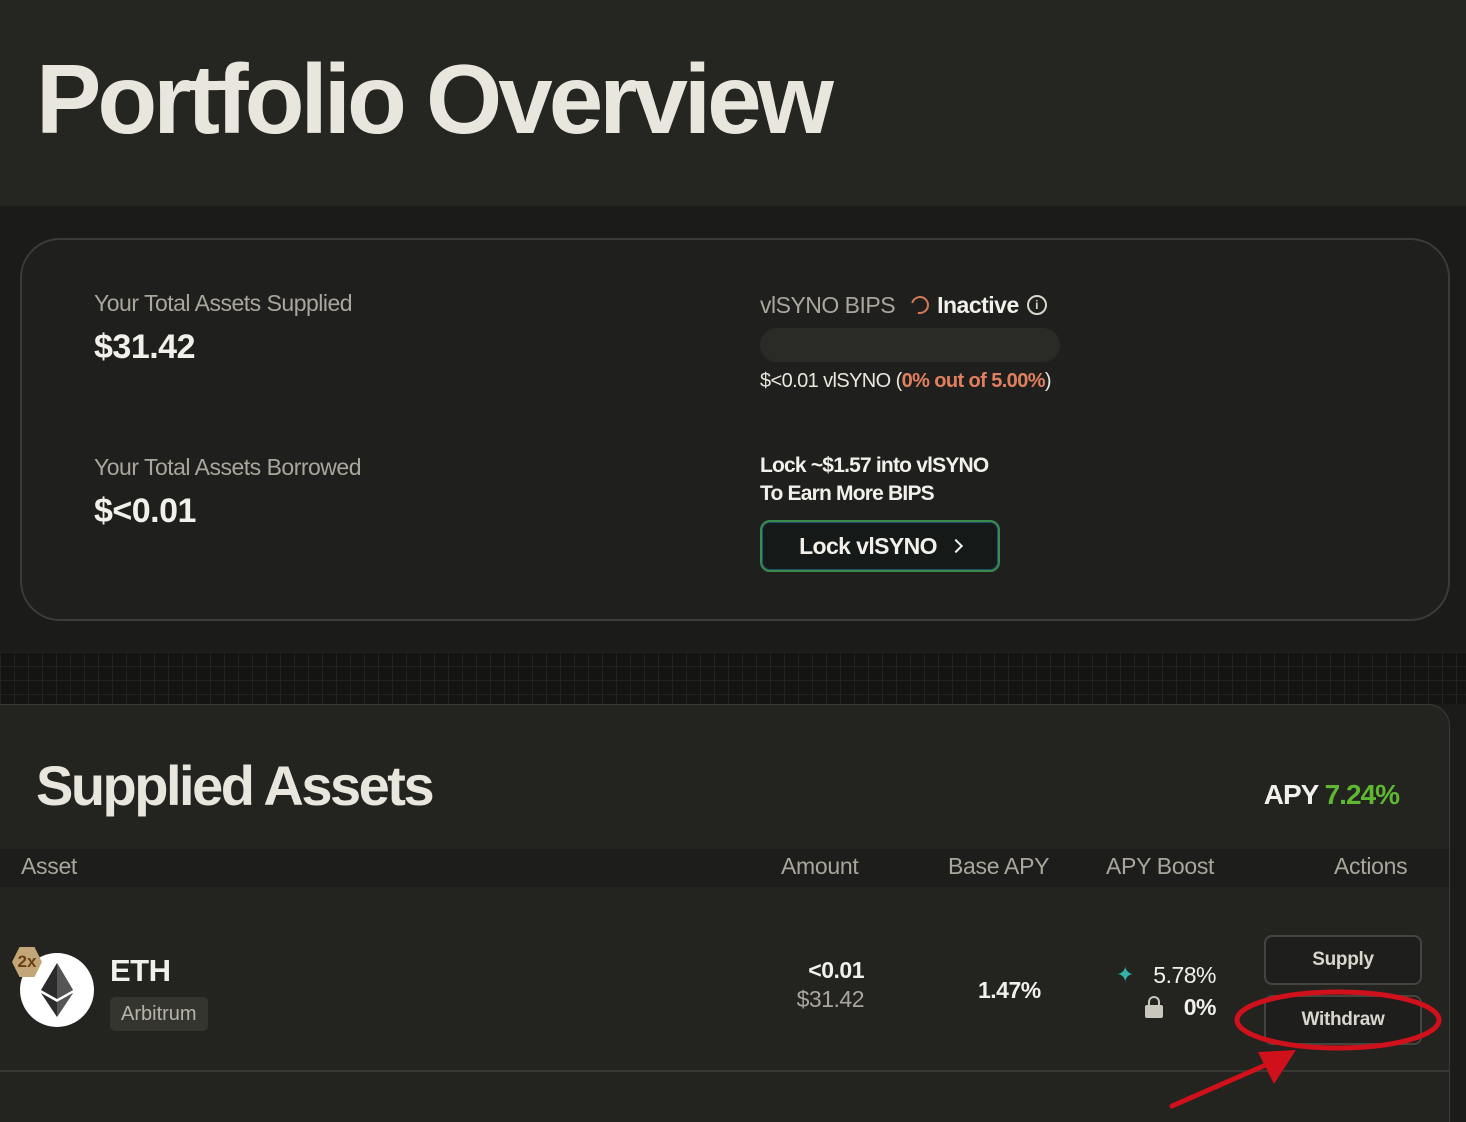  What do you see at coordinates (1362, 794) in the screenshot?
I see `apy-value: 7.24%` at bounding box center [1362, 794].